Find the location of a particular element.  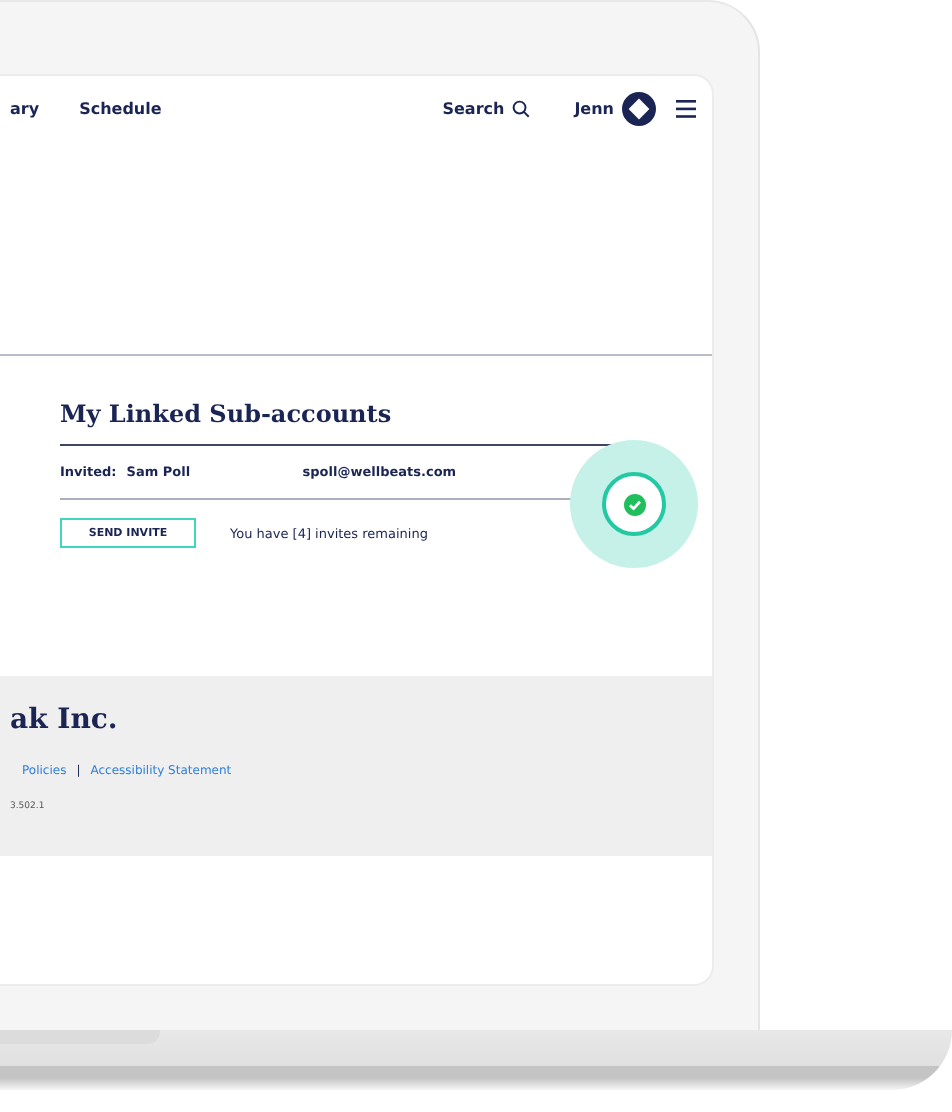

search-link: Search is located at coordinates (486, 108).